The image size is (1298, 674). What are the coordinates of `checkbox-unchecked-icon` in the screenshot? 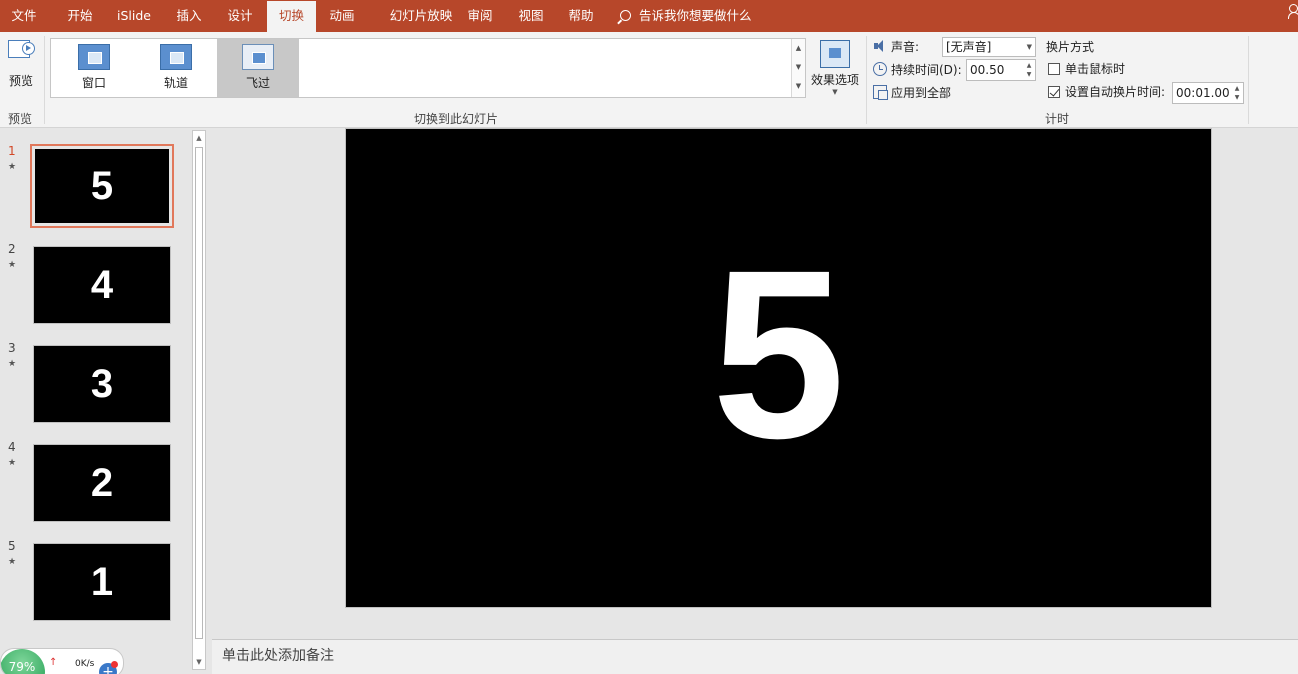 It's located at (1054, 69).